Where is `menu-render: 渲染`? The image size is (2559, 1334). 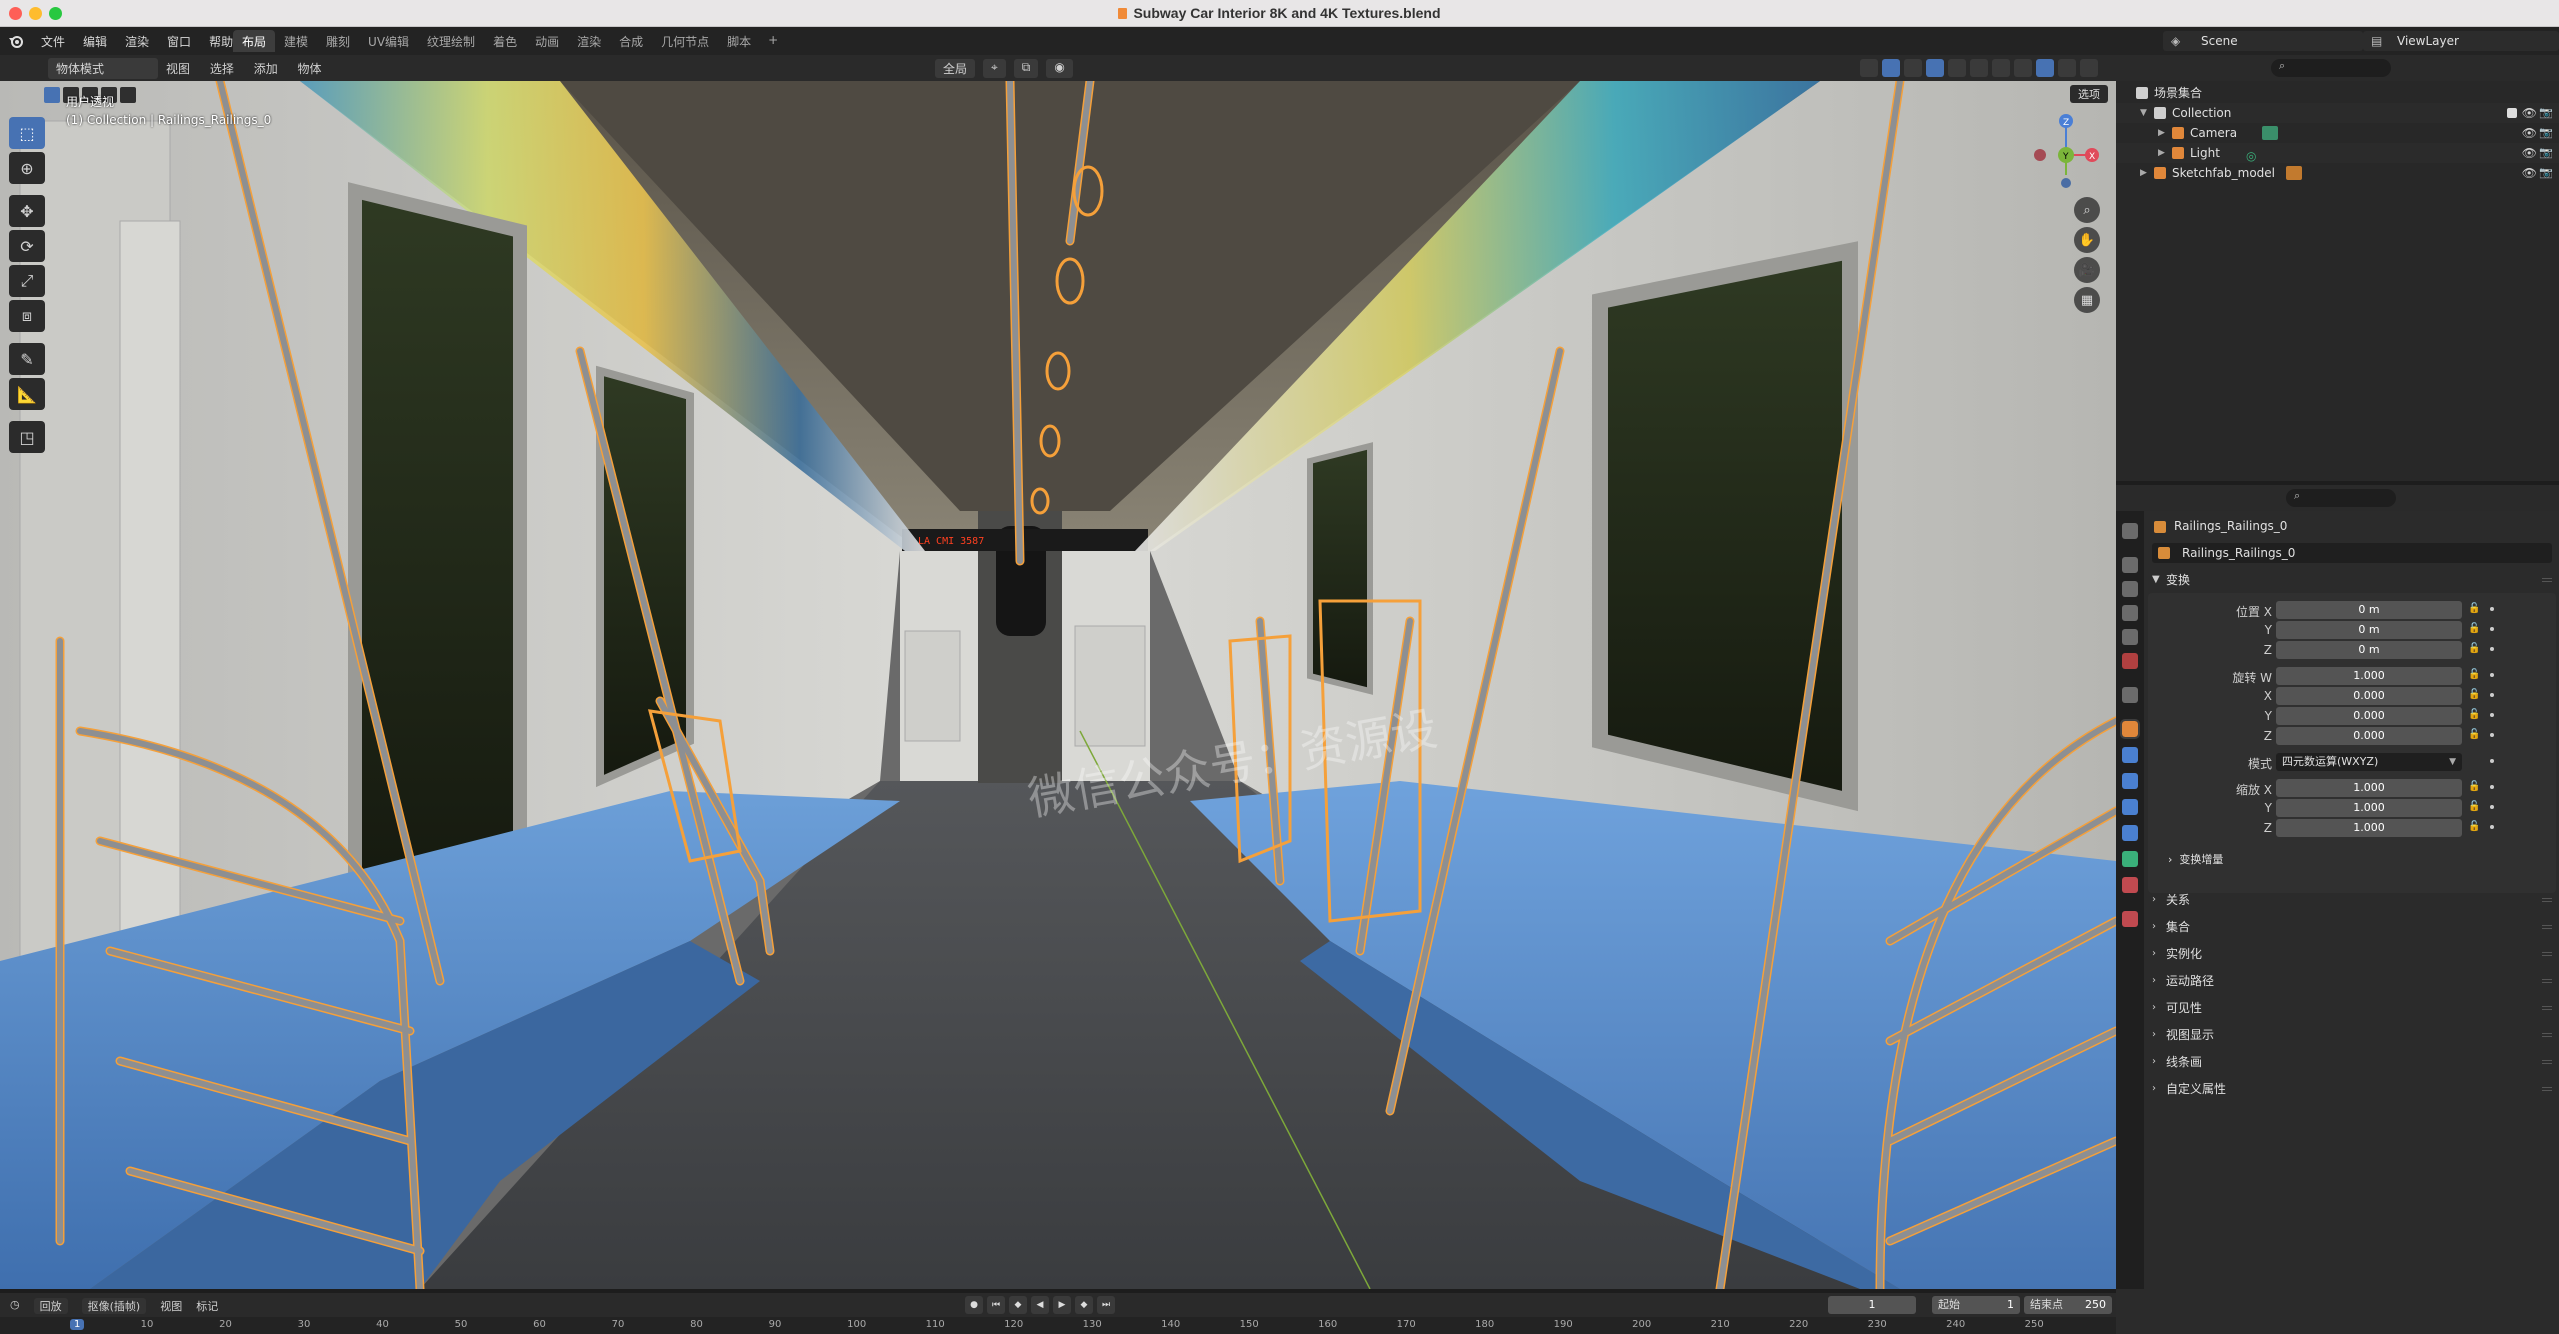
menu-render: 渲染 is located at coordinates (137, 41).